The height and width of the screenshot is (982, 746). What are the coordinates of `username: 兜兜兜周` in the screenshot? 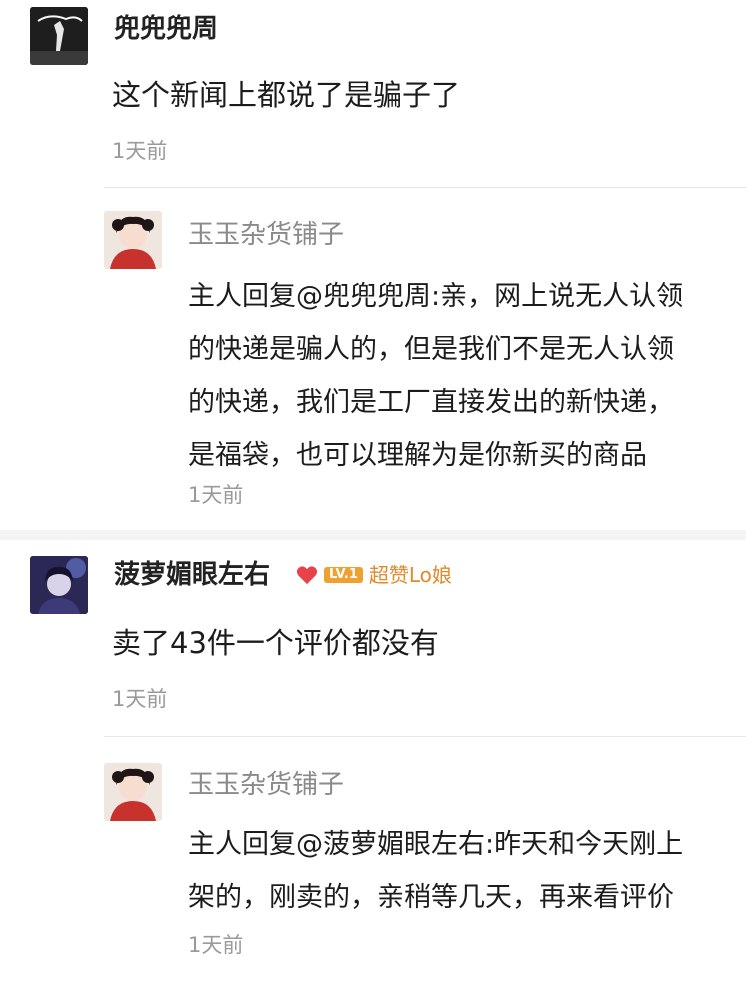 It's located at (166, 29).